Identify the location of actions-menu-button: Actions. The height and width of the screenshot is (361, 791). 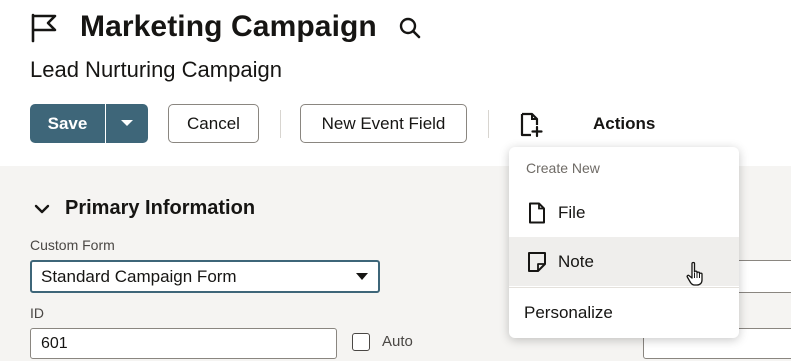
(624, 124).